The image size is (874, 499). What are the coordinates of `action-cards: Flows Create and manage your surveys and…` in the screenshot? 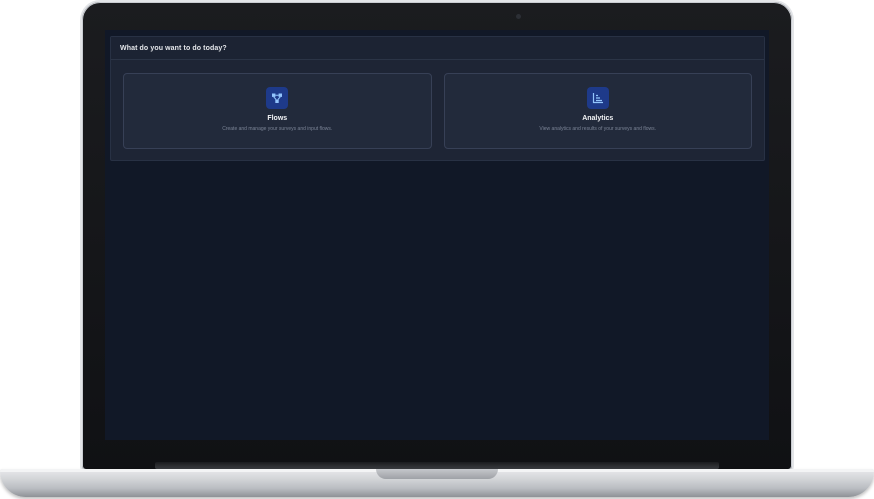 It's located at (437, 111).